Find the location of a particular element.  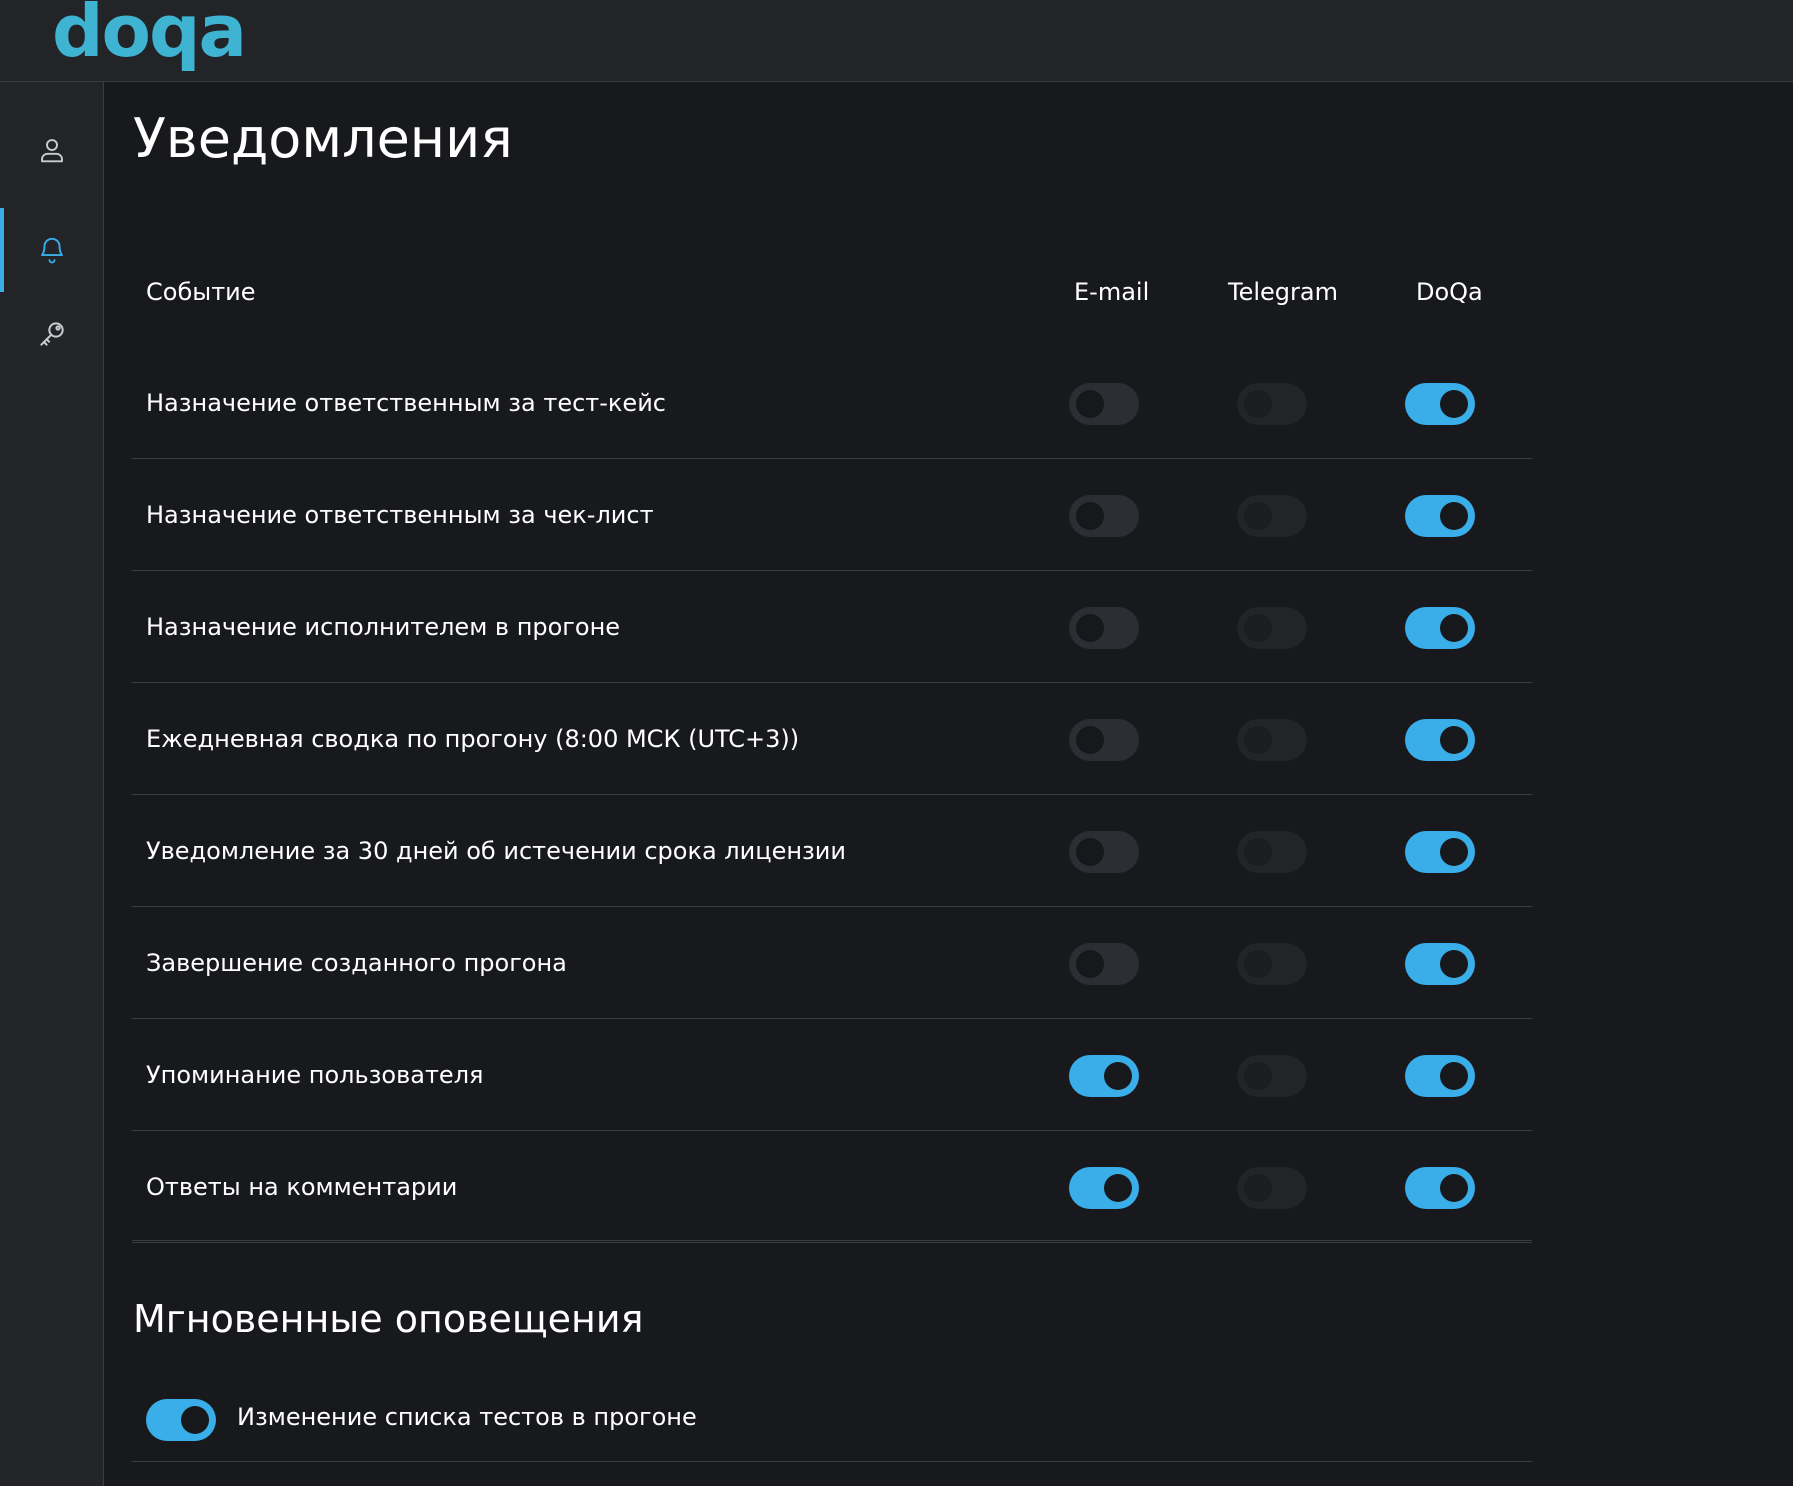

event-label: Завершение созданного прогона is located at coordinates (356, 963).